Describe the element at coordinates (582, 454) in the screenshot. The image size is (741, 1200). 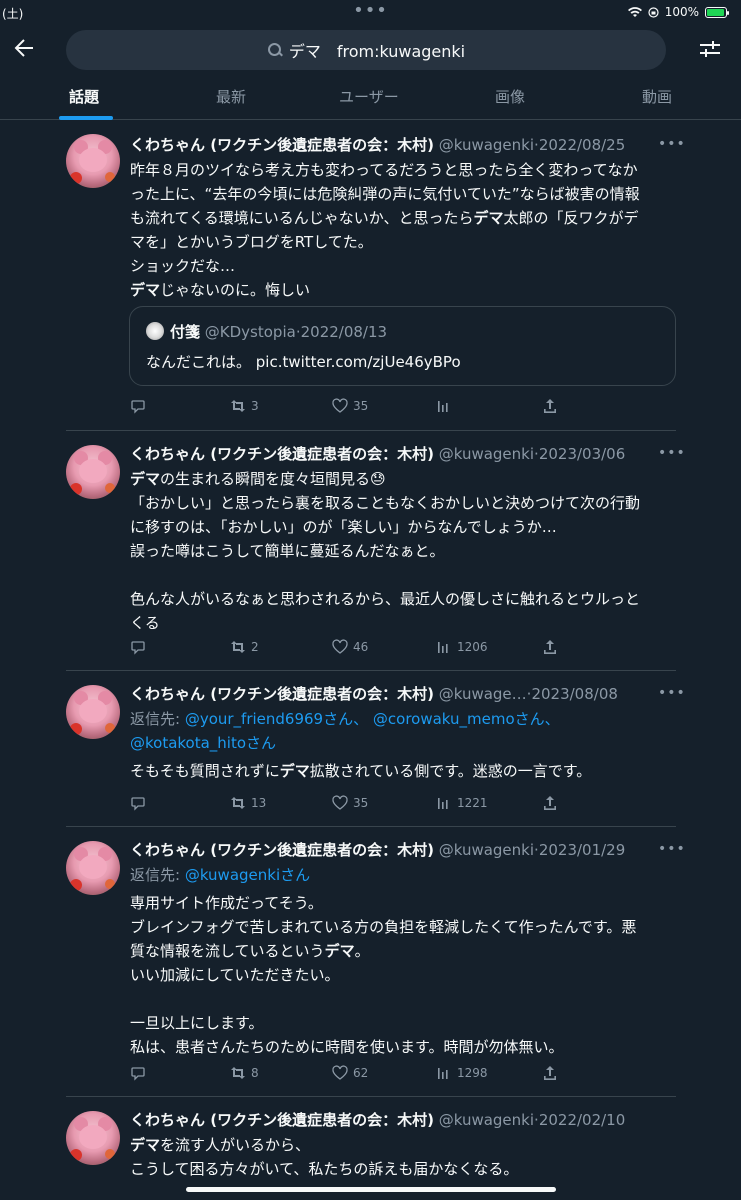
I see `tweet-date: 2023/03/06` at that location.